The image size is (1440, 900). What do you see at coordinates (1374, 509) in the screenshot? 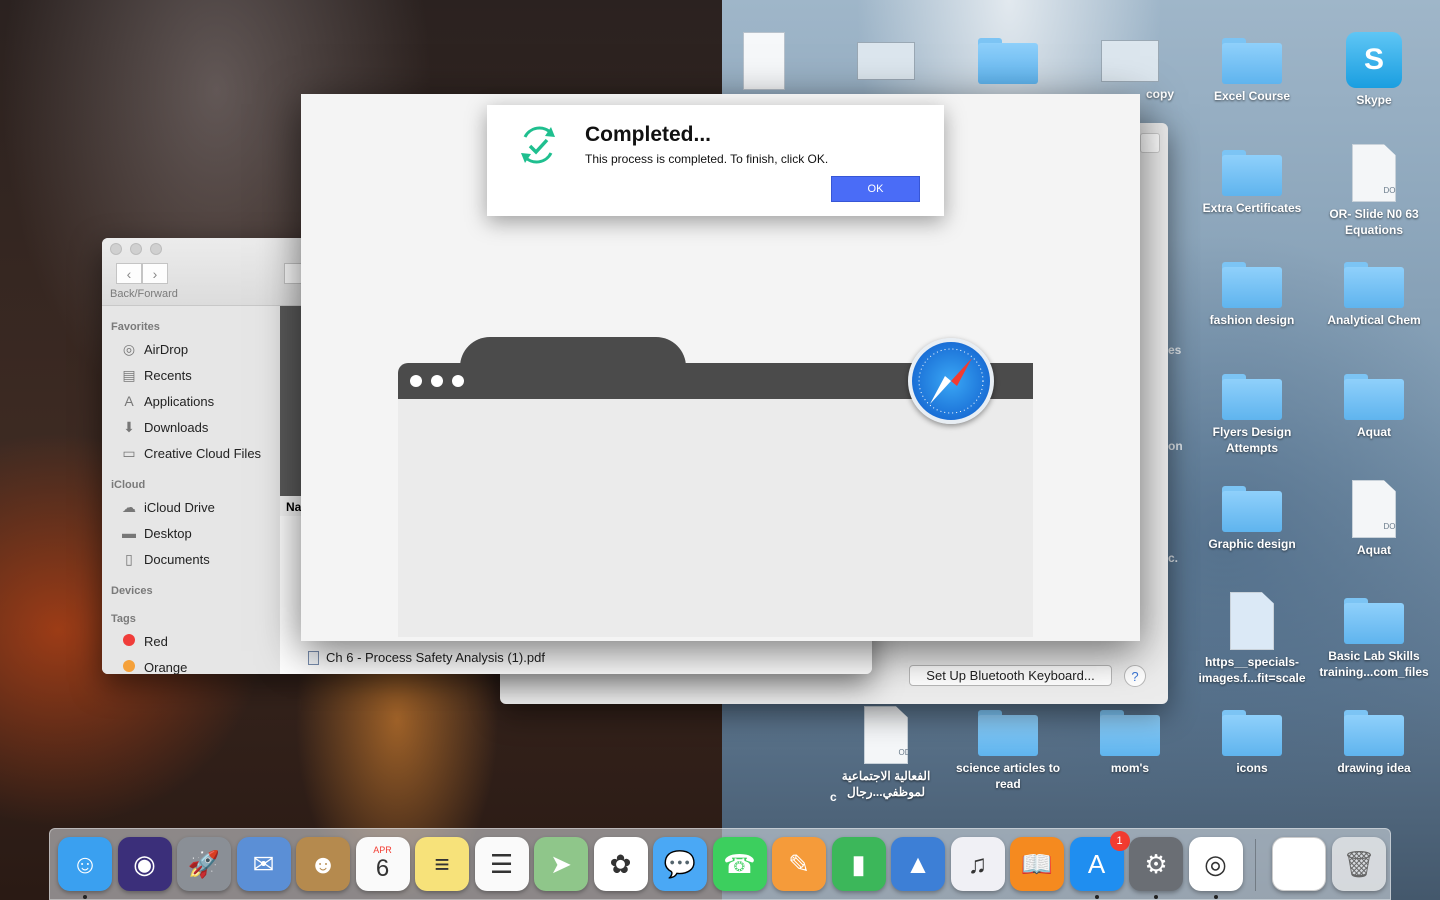
I see `docx-file-icon: DOCX` at bounding box center [1374, 509].